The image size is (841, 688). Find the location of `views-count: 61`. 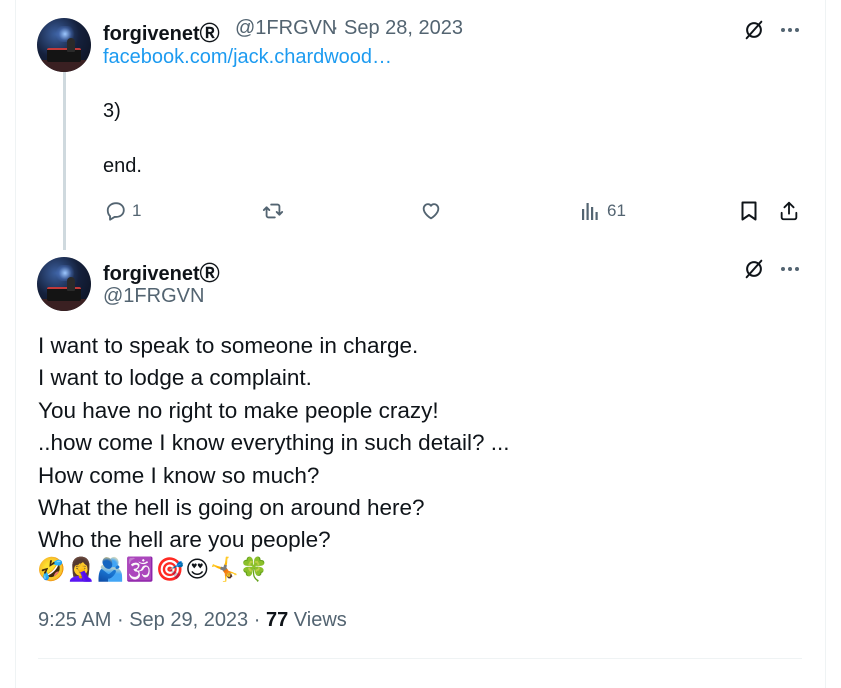

views-count: 61 is located at coordinates (616, 210).